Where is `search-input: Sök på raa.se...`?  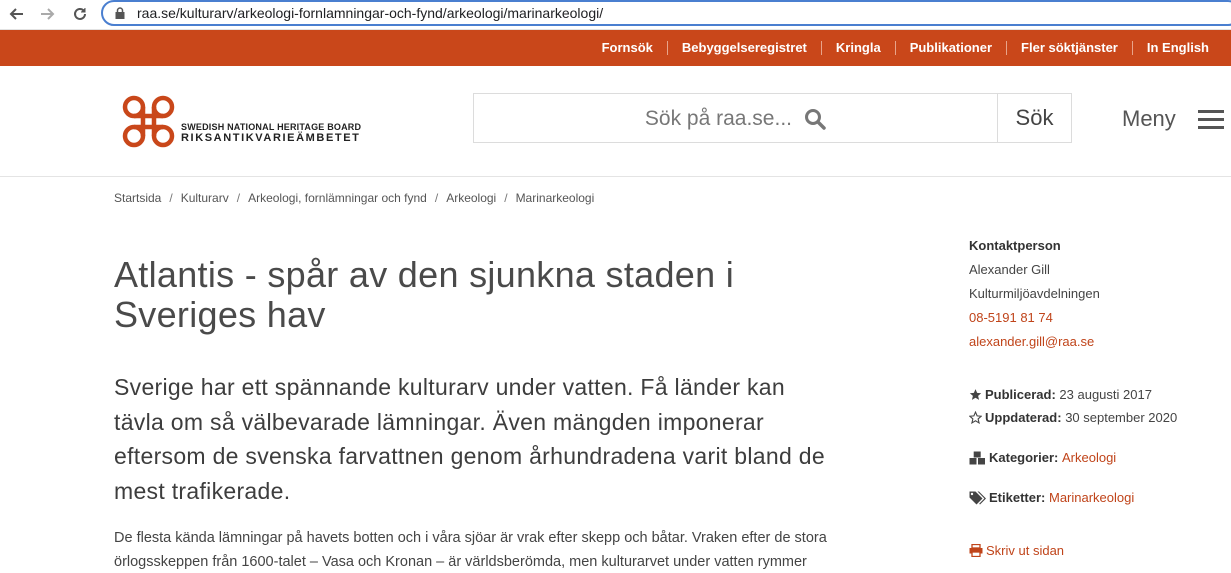 search-input: Sök på raa.se... is located at coordinates (735, 118).